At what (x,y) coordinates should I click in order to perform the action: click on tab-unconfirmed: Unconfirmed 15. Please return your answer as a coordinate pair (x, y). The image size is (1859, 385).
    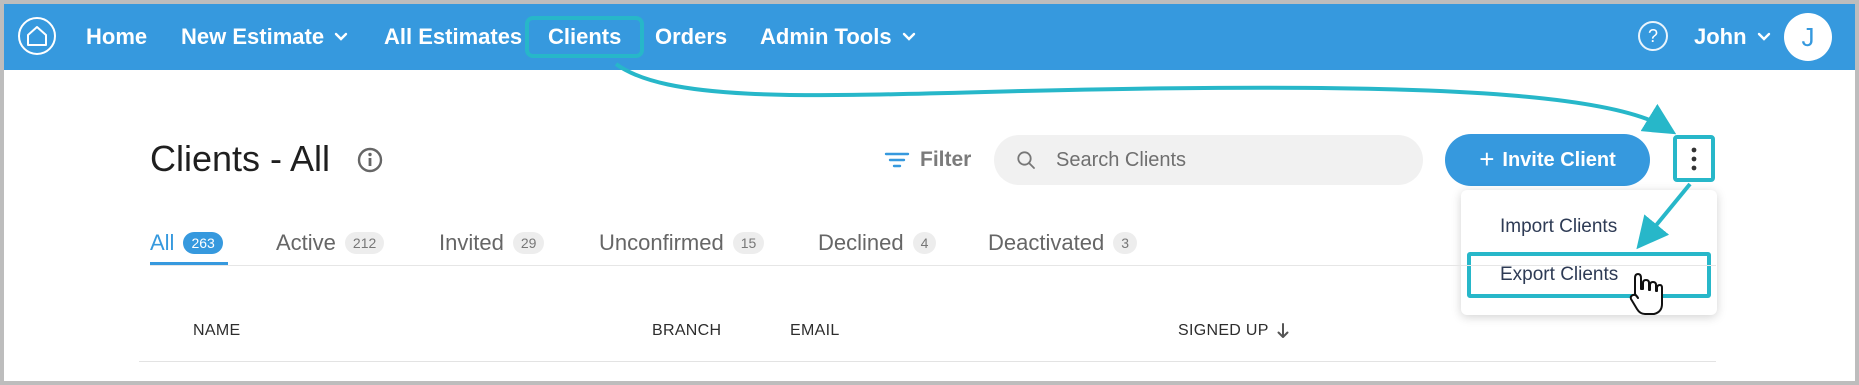
    Looking at the image, I should click on (682, 243).